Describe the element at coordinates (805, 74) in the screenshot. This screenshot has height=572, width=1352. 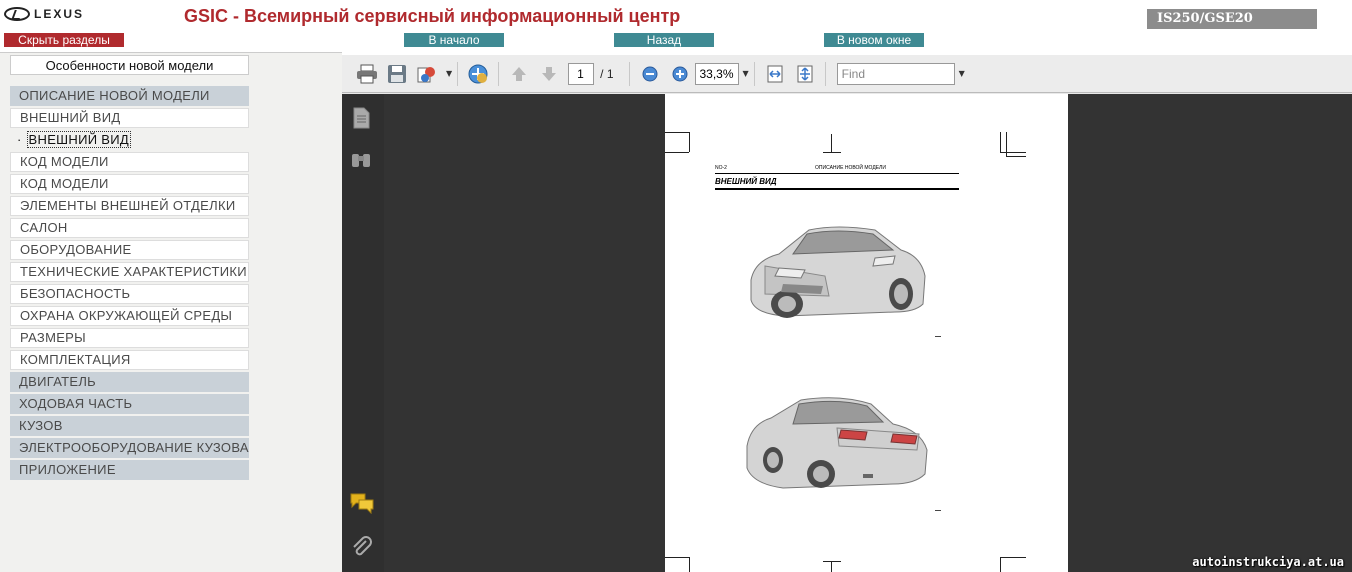
I see `fit-page-icon` at that location.